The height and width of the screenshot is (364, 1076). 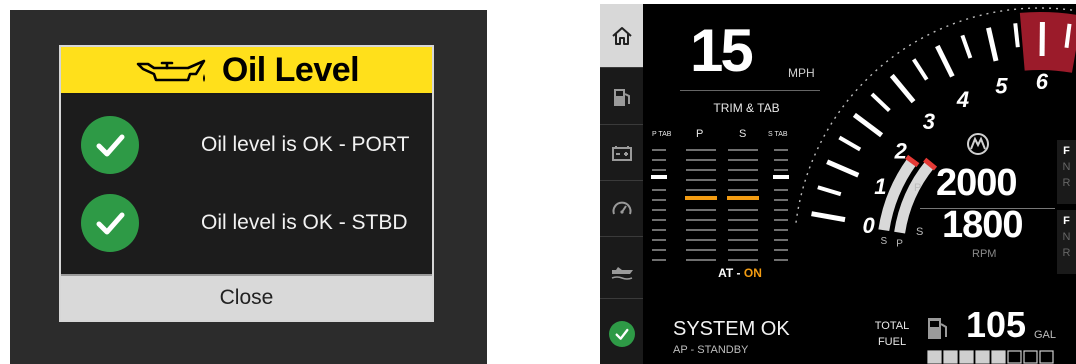 What do you see at coordinates (305, 144) in the screenshot?
I see `oil-status-text: Oil level is OK - PORT` at bounding box center [305, 144].